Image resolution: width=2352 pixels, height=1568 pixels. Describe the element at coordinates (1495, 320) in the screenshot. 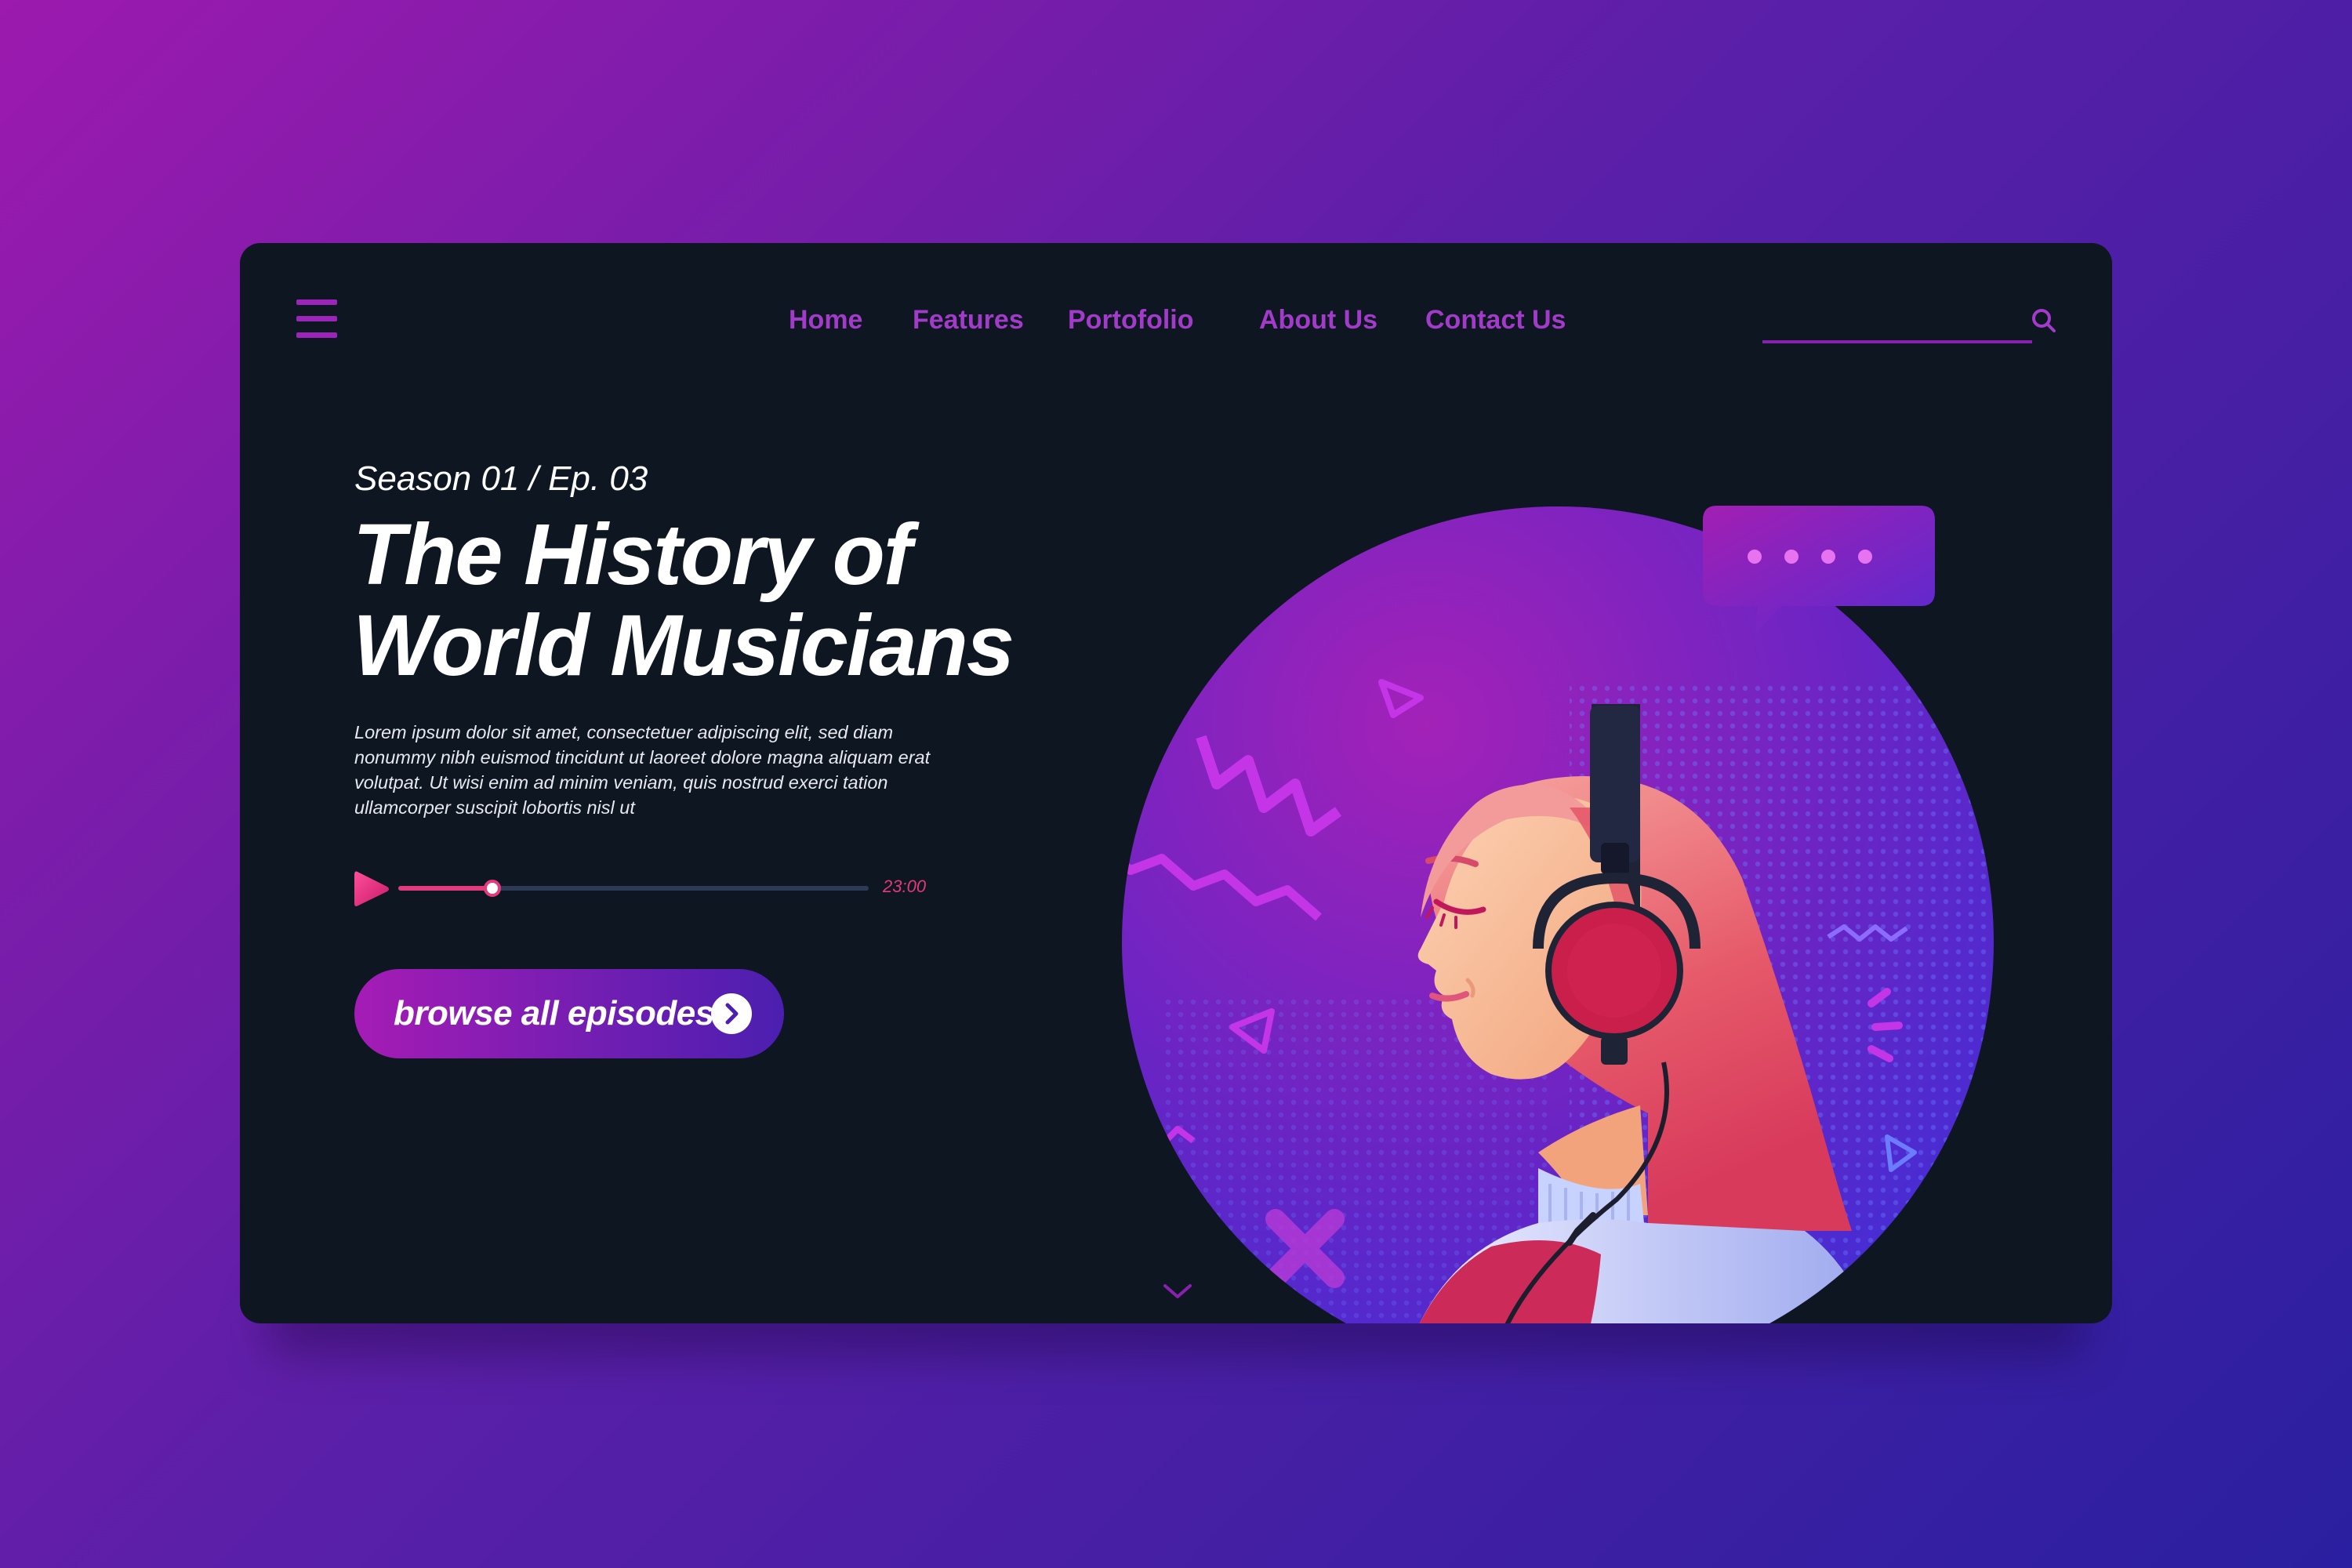

I see `nav-link-contact-us: Contact Us` at that location.